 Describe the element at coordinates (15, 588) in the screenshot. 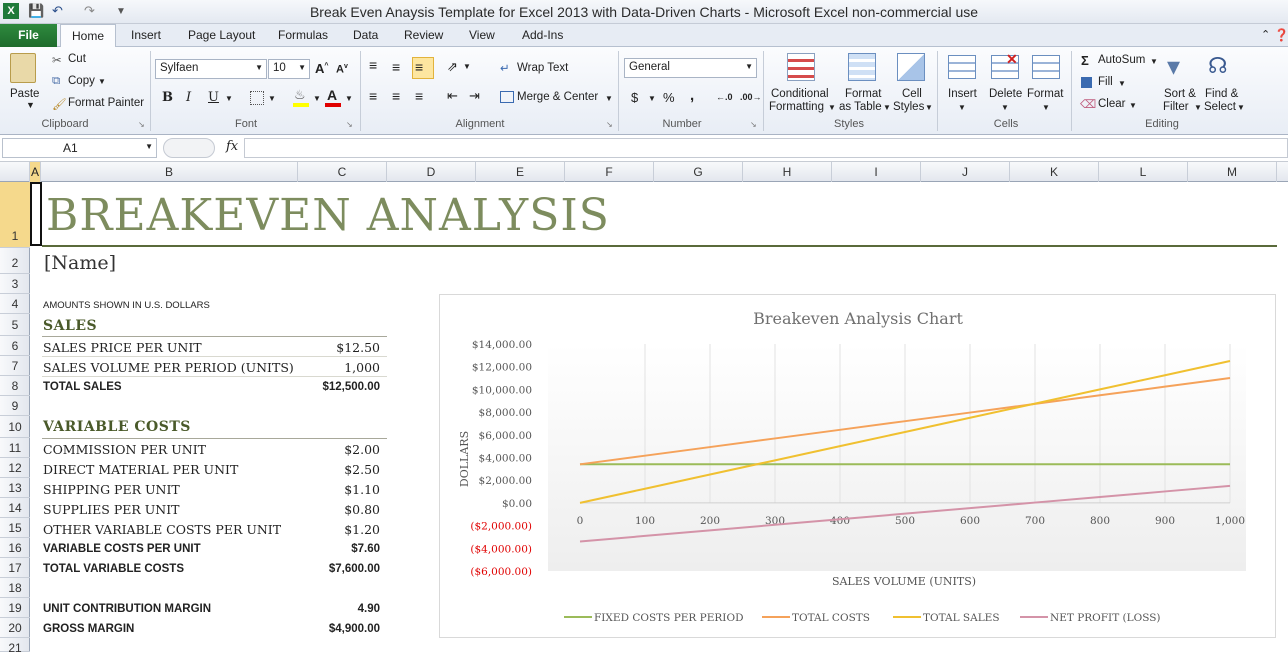

I see `row-header: 18` at that location.